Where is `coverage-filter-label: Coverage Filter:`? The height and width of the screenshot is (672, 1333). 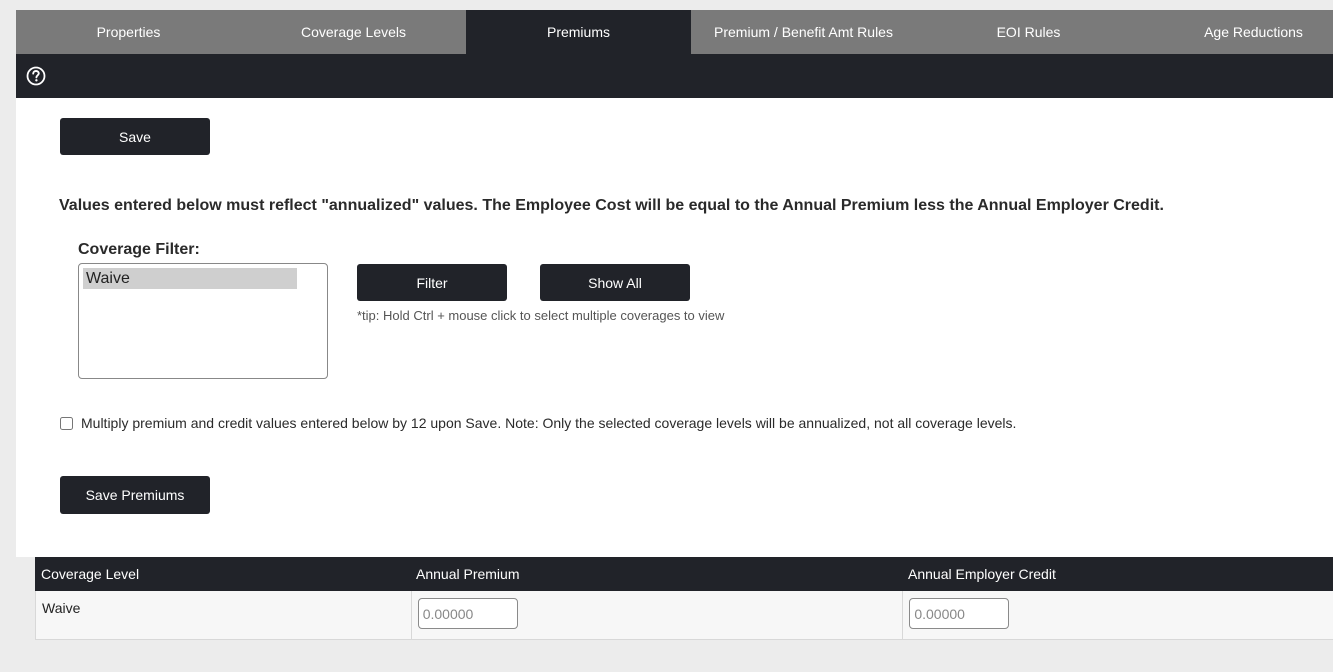 coverage-filter-label: Coverage Filter: is located at coordinates (139, 249).